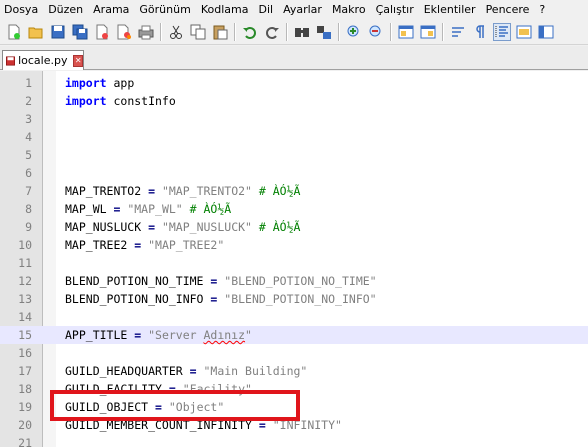 This screenshot has width=588, height=447. Describe the element at coordinates (294, 137) in the screenshot. I see `code-line: 4` at that location.